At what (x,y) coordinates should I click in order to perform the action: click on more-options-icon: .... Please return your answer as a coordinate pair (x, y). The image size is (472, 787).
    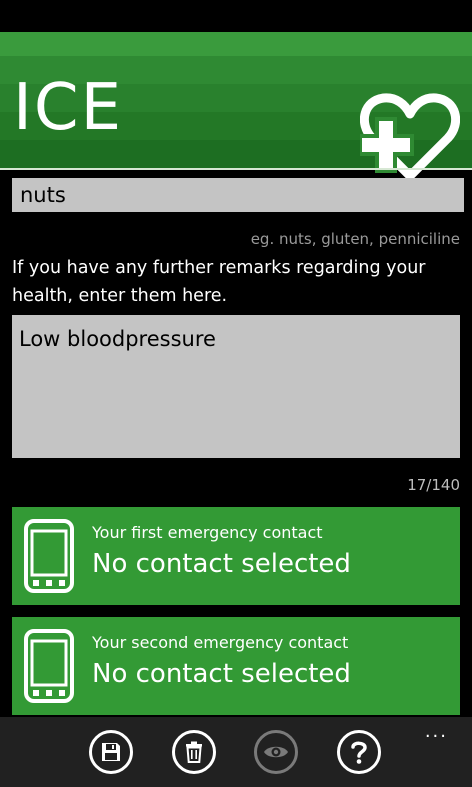
    Looking at the image, I should click on (436, 732).